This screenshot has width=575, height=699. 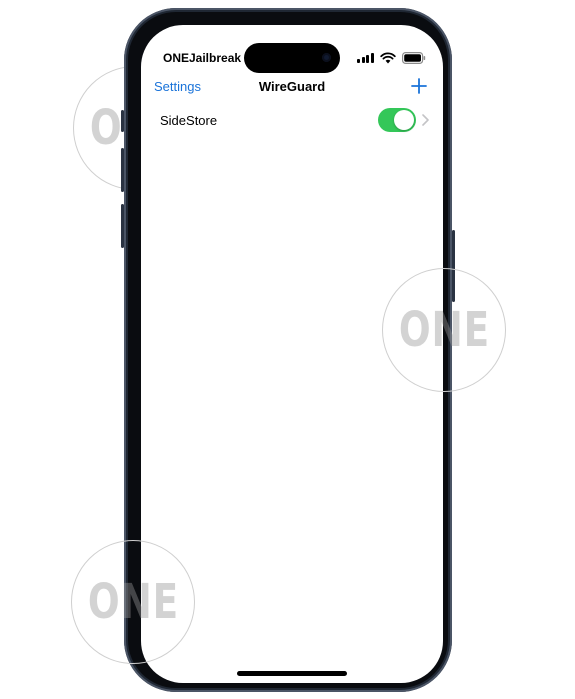 I want to click on cellular-signal-icon, so click(x=365, y=58).